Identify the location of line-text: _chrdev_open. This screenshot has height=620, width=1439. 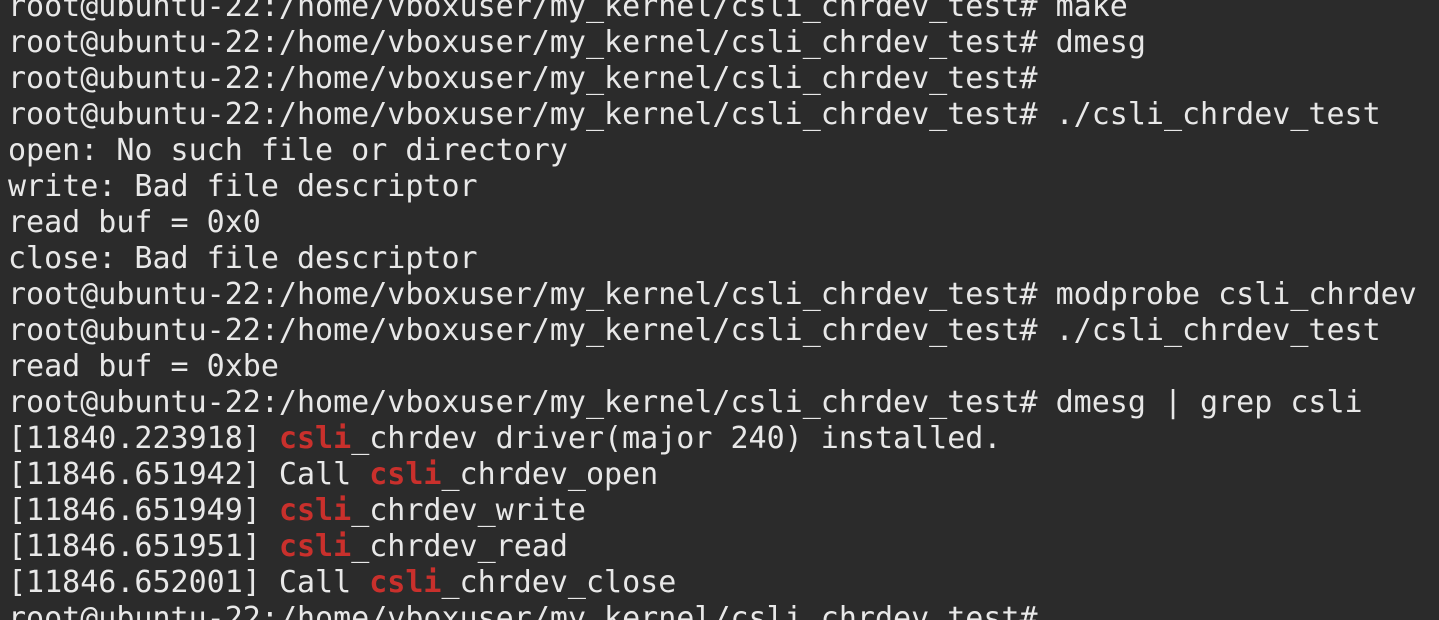
(550, 474).